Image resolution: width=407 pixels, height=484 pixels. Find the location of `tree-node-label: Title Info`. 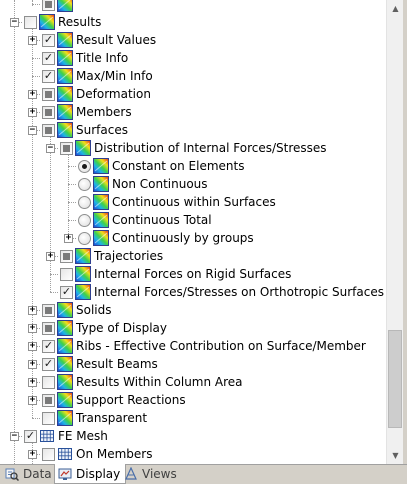

tree-node-label: Title Info is located at coordinates (102, 58).